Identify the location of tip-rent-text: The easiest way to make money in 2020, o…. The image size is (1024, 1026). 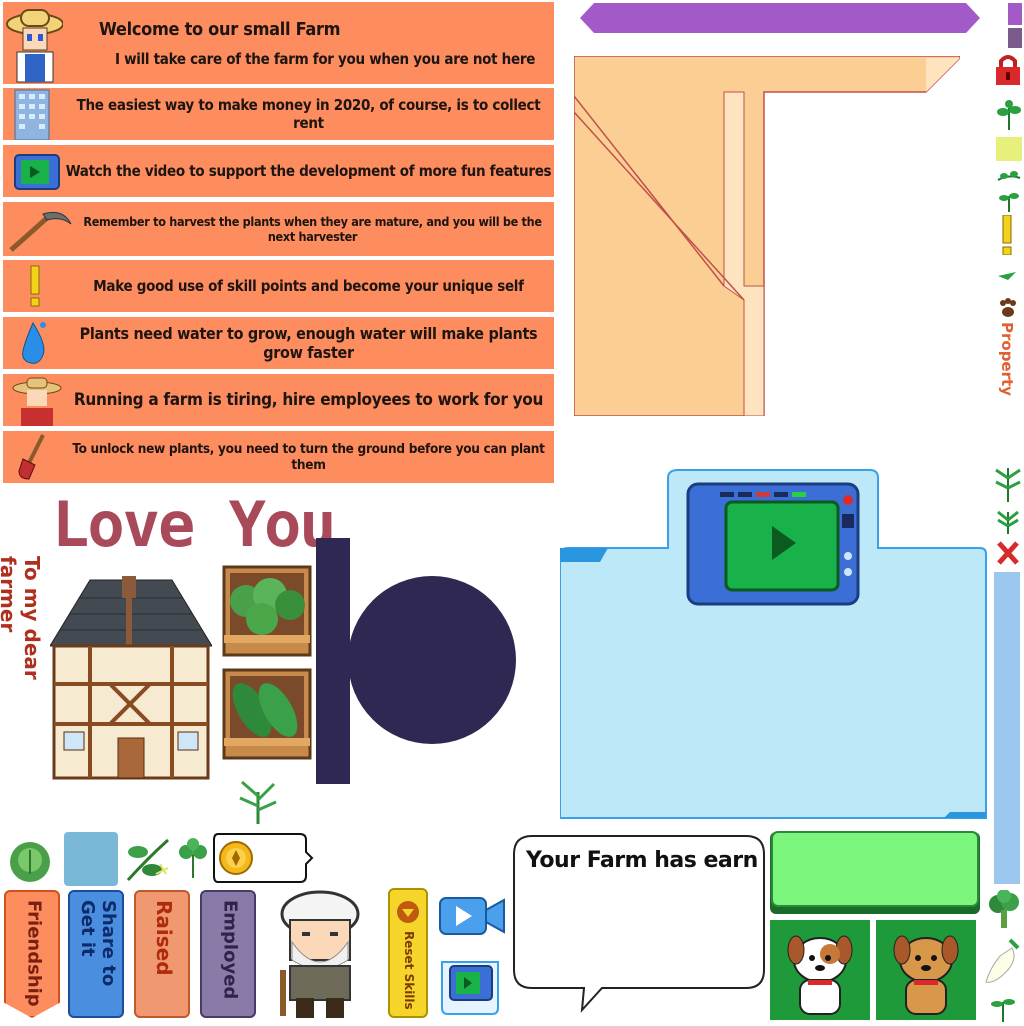
(308, 114).